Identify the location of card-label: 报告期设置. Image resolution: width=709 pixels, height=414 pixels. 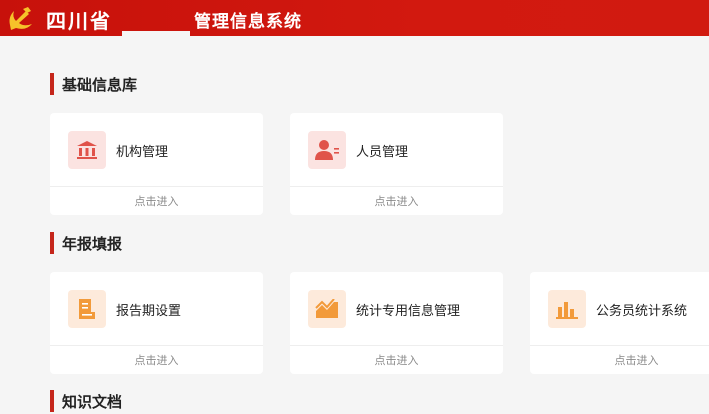
(149, 311).